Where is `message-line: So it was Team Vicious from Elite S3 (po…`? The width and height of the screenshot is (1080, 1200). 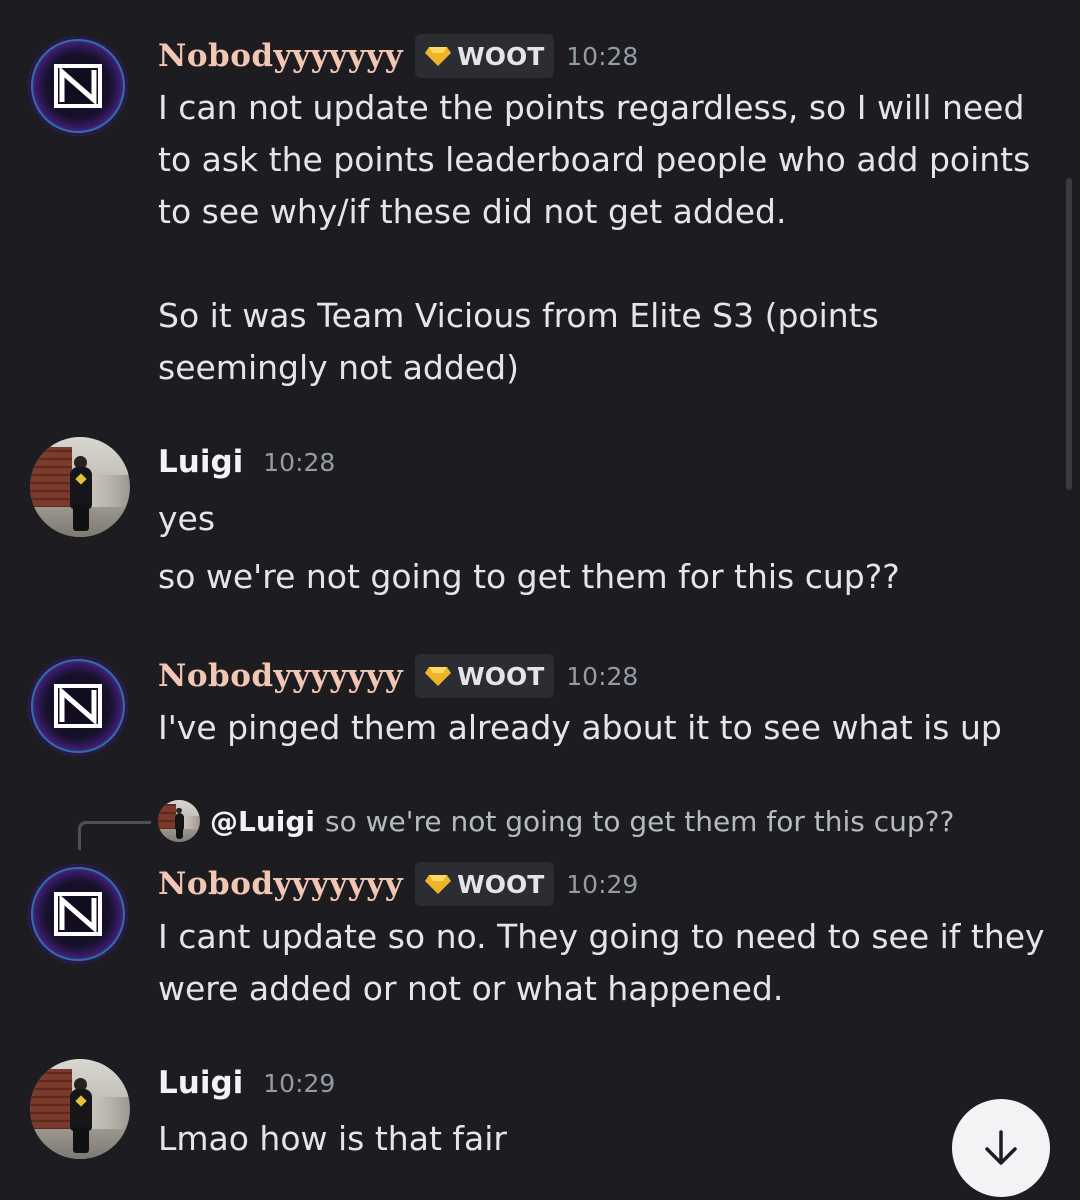 message-line: So it was Team Vicious from Elite S3 (po… is located at coordinates (518, 315).